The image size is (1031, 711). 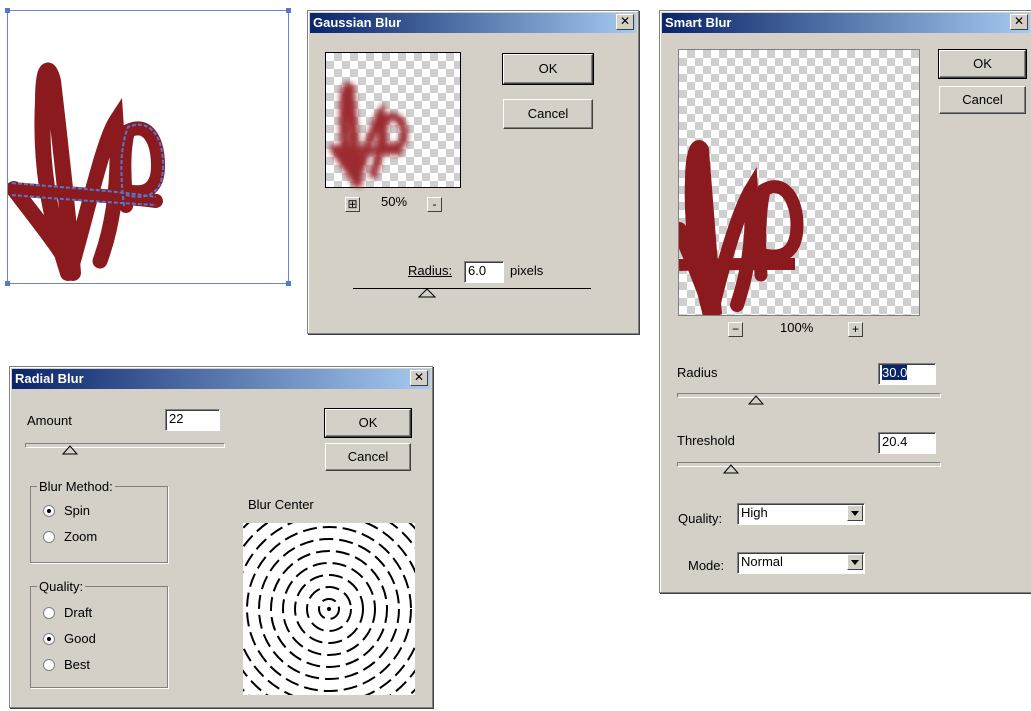 I want to click on radio-zoom, so click(x=49, y=537).